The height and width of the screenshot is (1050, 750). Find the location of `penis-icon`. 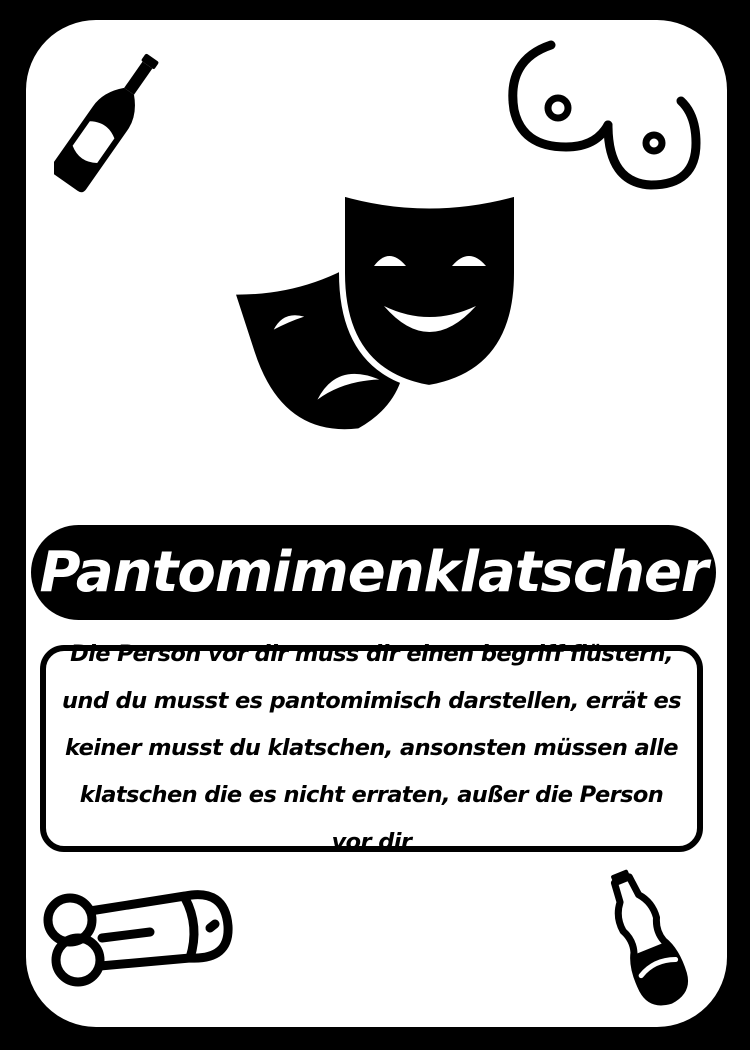

penis-icon is located at coordinates (140, 935).